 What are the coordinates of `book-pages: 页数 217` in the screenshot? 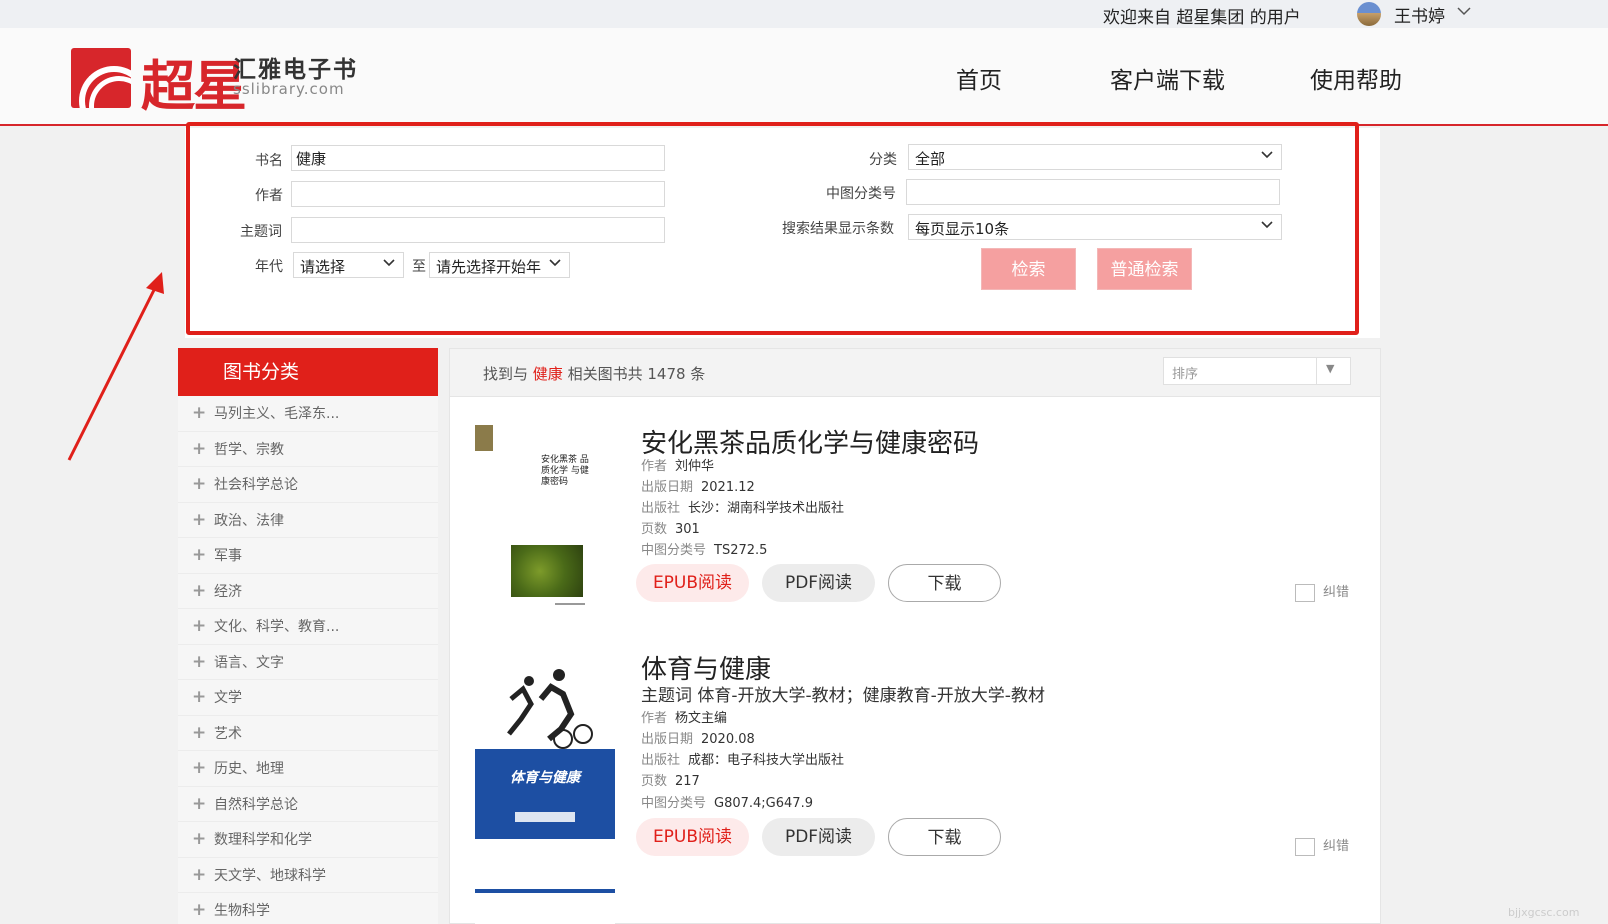 It's located at (670, 781).